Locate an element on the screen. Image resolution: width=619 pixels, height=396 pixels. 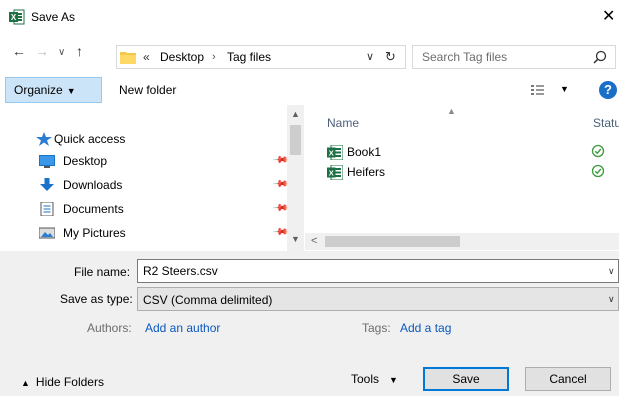
sidebar-vertical-scrollbar: ▲ ▼ is located at coordinates (295, 178).